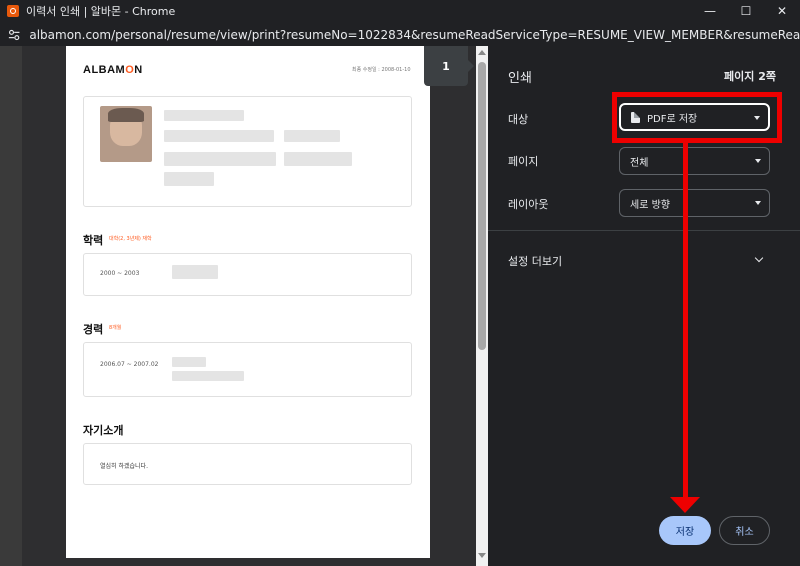 The image size is (800, 566). What do you see at coordinates (130, 239) in the screenshot?
I see `education-subtitle: 대학(2, 3년제) 재학` at bounding box center [130, 239].